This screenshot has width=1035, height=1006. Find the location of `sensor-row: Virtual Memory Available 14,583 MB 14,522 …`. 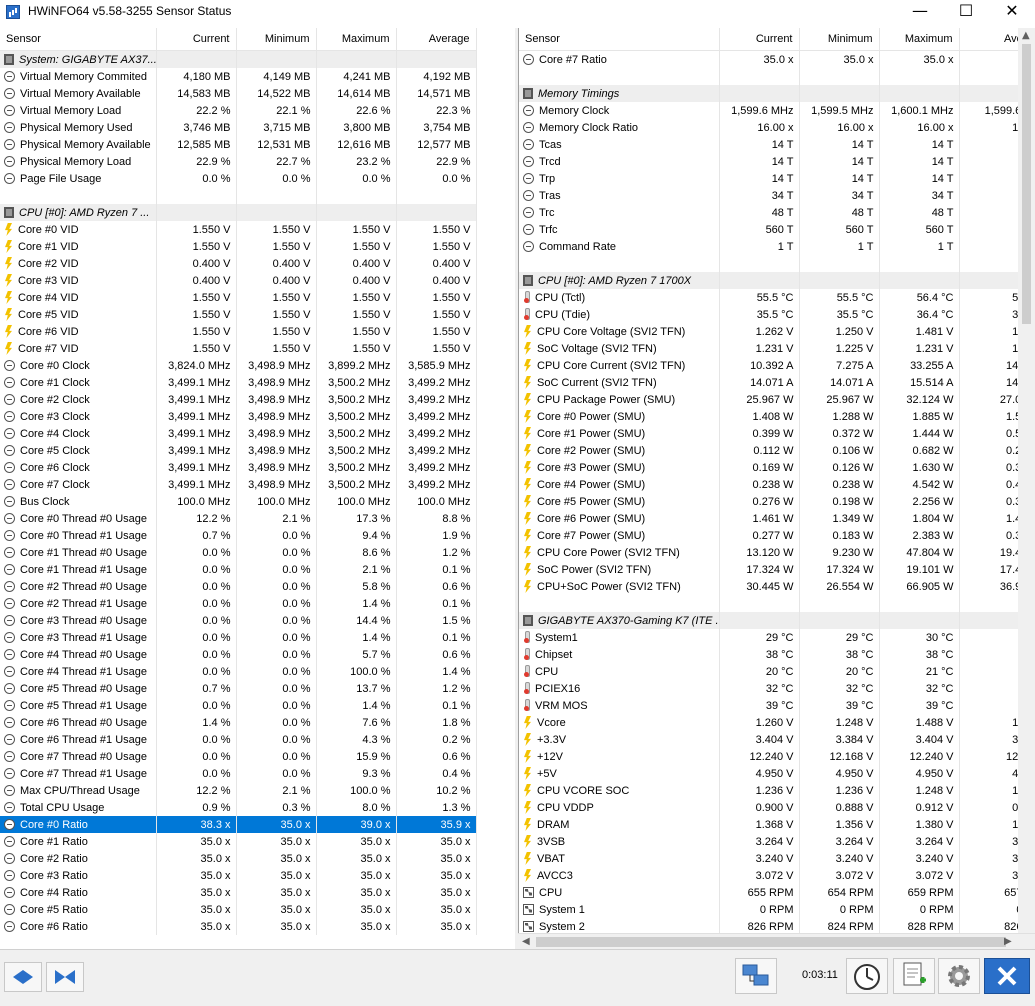

sensor-row: Virtual Memory Available 14,583 MB 14,522 … is located at coordinates (238, 93).